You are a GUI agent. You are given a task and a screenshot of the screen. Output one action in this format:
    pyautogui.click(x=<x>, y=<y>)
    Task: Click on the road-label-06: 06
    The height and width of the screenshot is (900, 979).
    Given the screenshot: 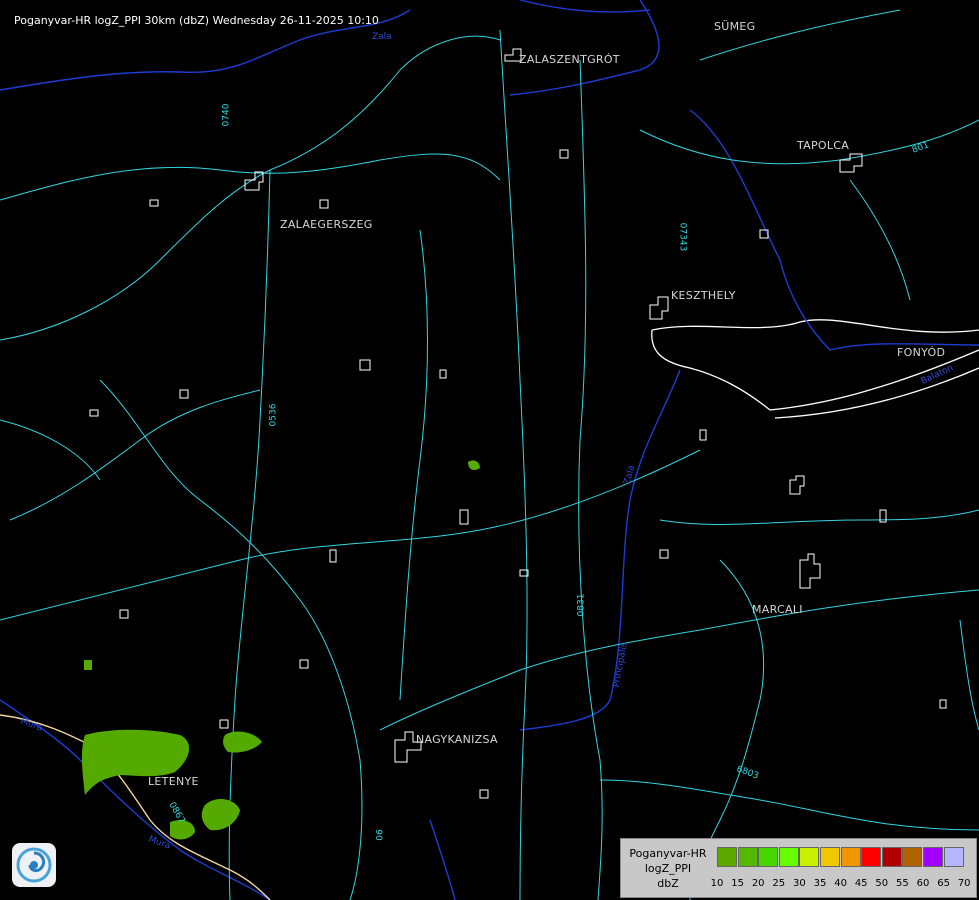 What is the action you would take?
    pyautogui.click(x=380, y=835)
    